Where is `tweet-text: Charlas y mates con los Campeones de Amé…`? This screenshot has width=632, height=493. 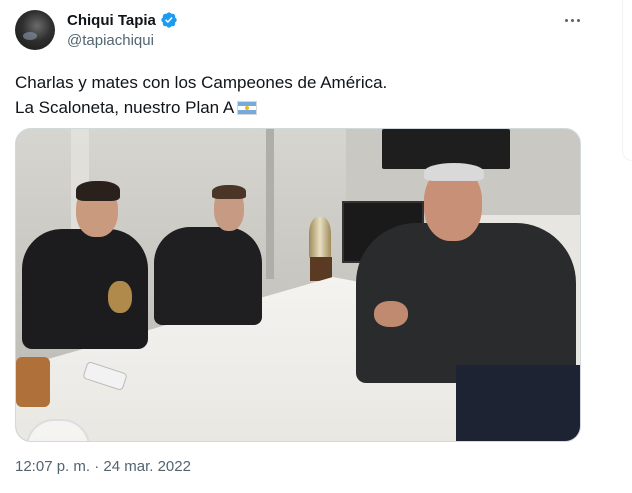 tweet-text: Charlas y mates con los Campeones de Amé… is located at coordinates (300, 95).